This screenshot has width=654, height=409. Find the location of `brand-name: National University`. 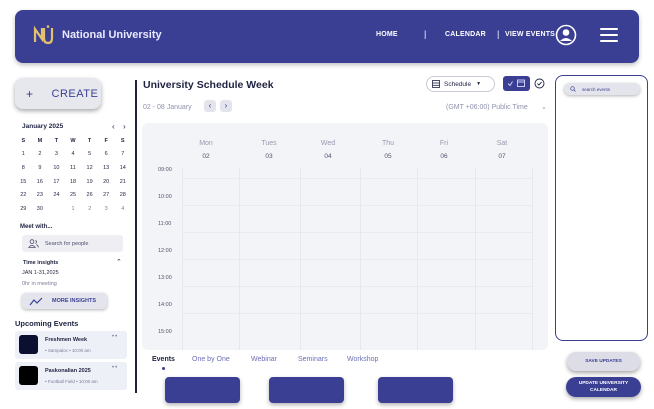

brand-name: National University is located at coordinates (112, 35).